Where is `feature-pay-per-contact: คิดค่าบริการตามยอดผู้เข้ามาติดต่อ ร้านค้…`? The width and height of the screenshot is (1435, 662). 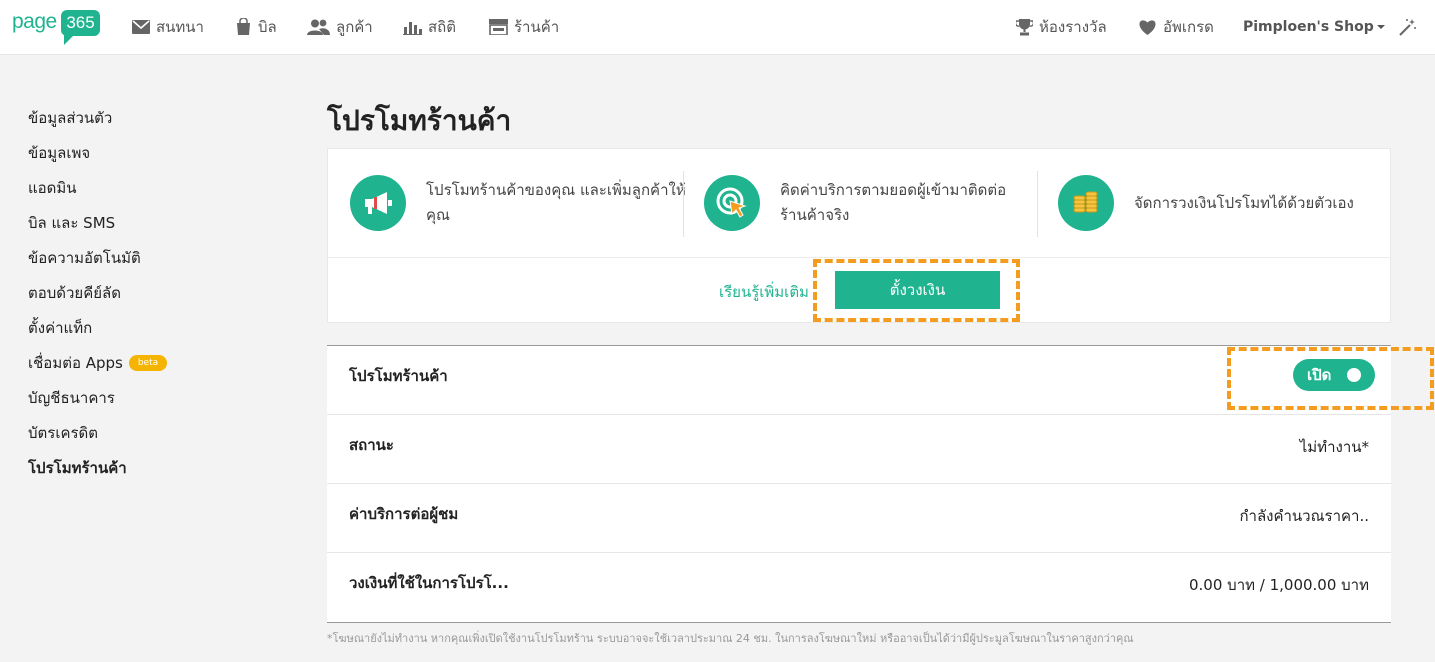 feature-pay-per-contact: คิดค่าบริการตามยอดผู้เข้ามาติดต่อ ร้านค้… is located at coordinates (855, 203).